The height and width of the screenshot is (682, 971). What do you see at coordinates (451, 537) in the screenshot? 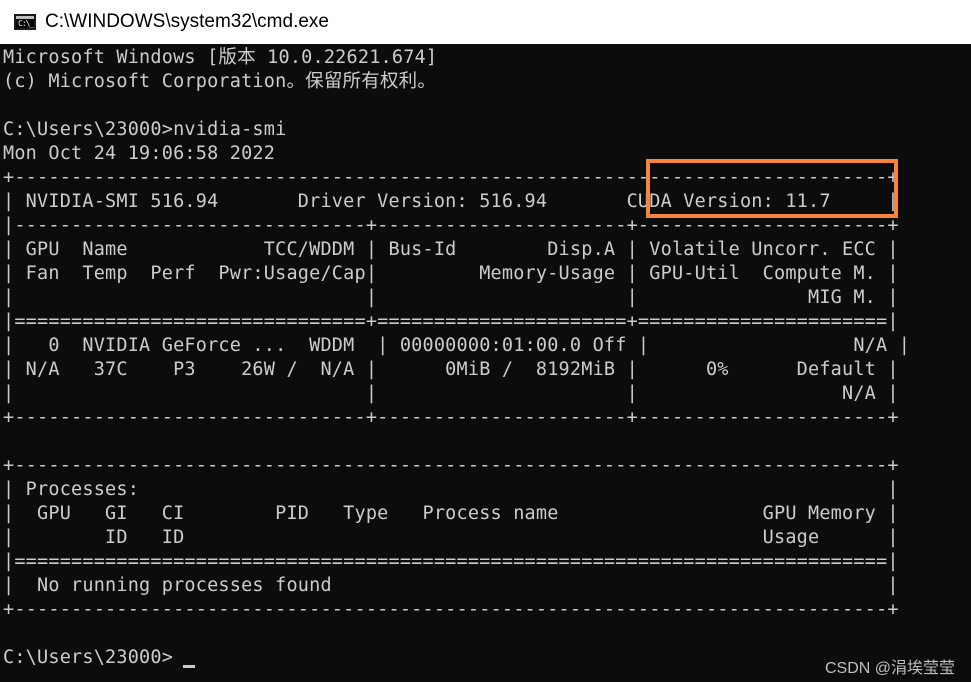
I see `console-line: | ID ID Usage |` at bounding box center [451, 537].